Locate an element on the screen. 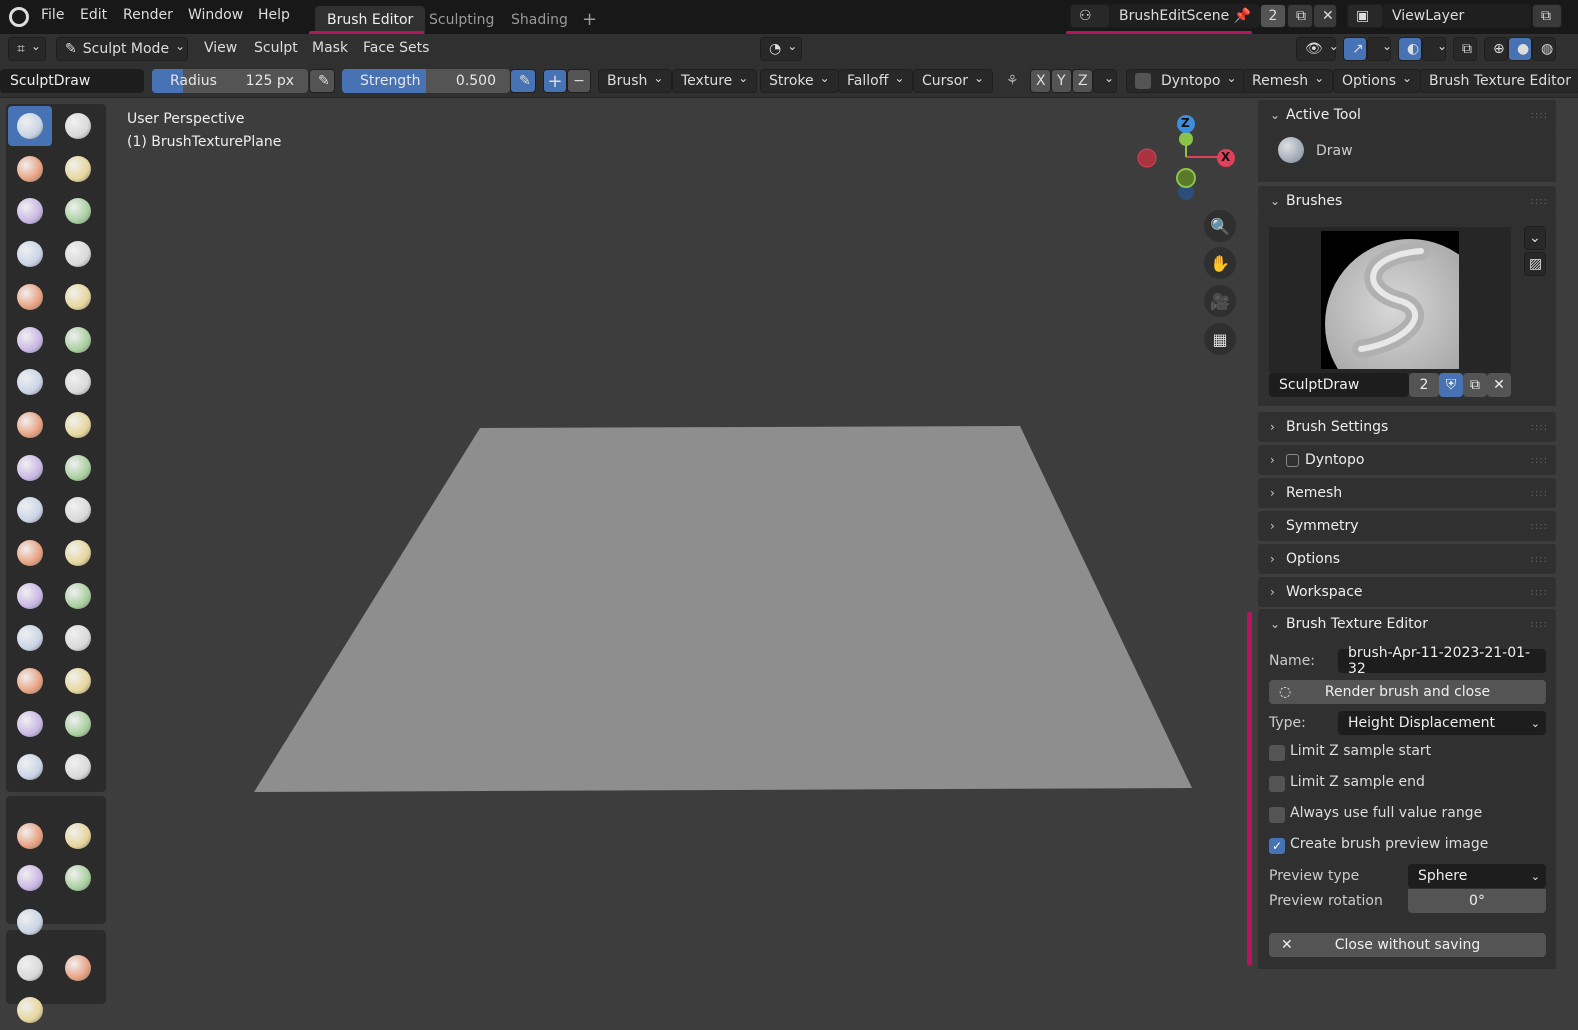  scene-selector-icon: ⚇ is located at coordinates (1090, 16).